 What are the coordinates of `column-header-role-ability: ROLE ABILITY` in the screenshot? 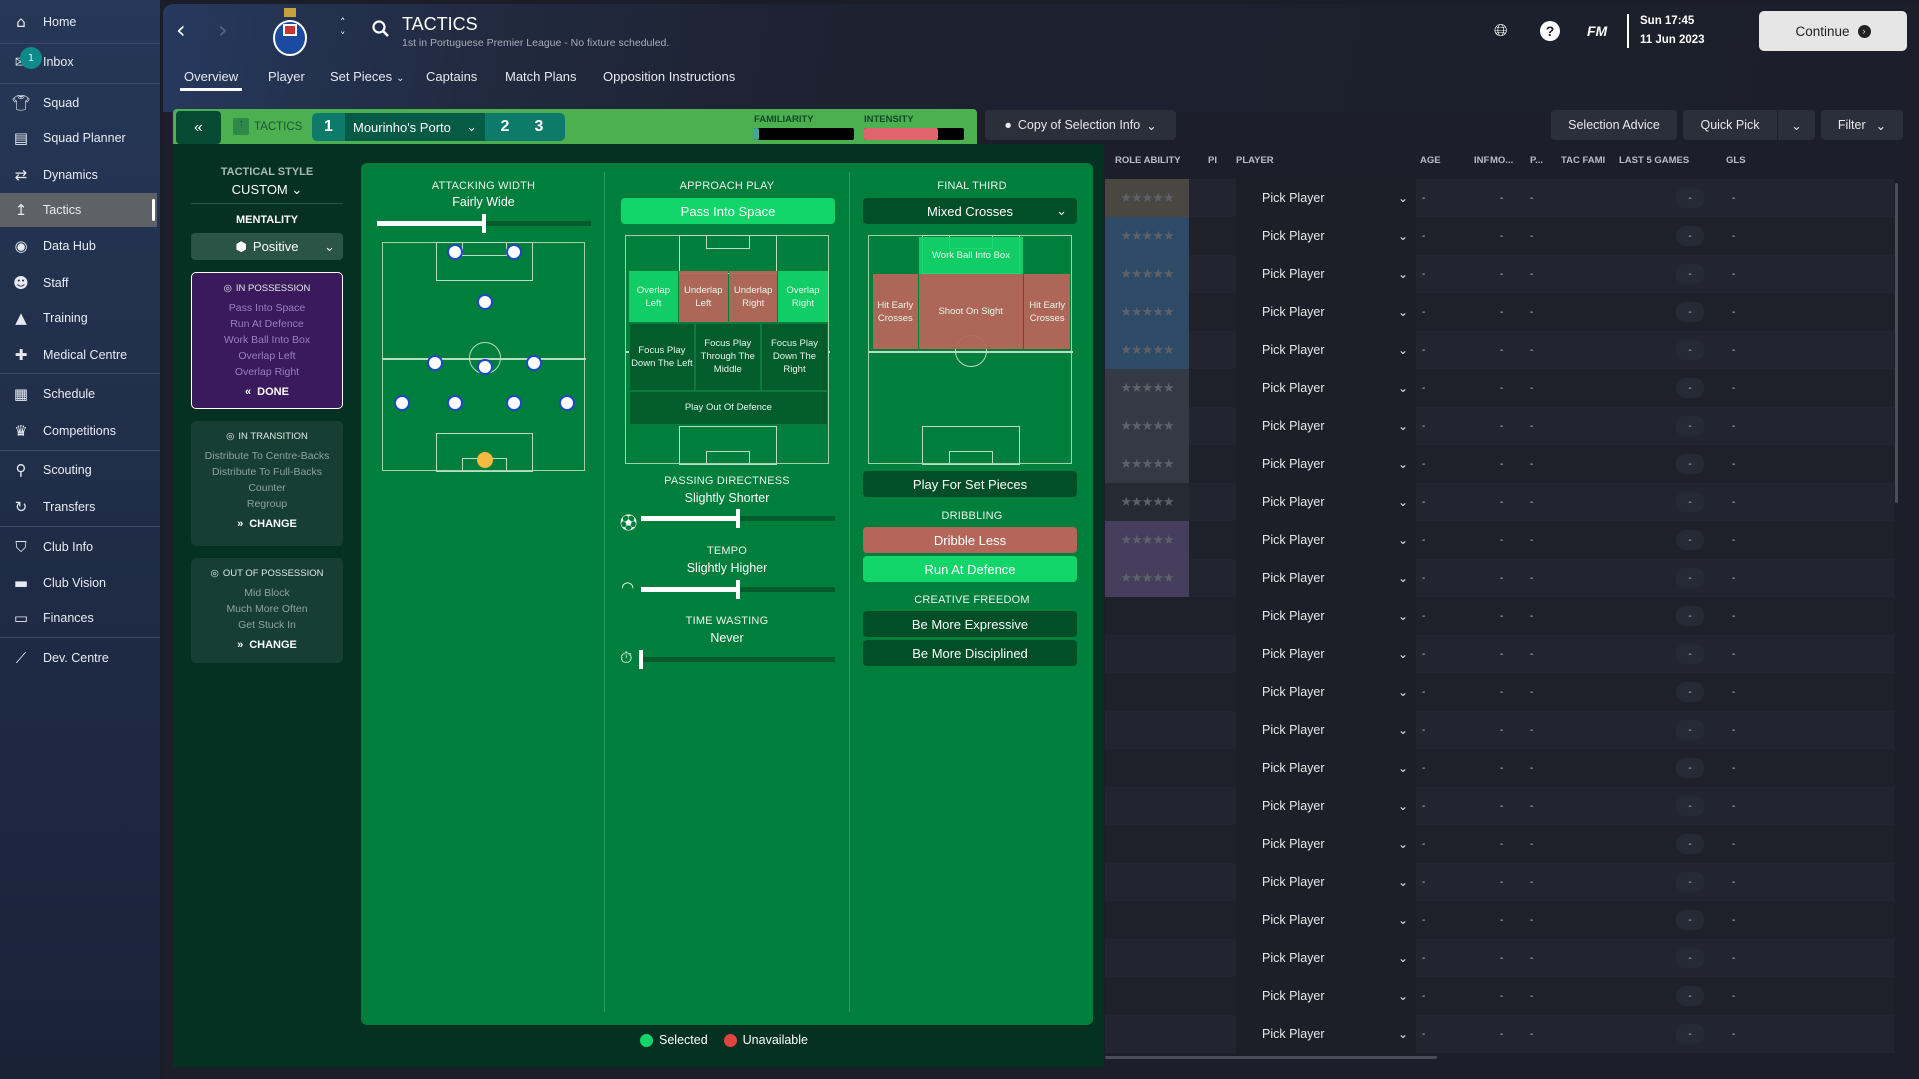 It's located at (1148, 160).